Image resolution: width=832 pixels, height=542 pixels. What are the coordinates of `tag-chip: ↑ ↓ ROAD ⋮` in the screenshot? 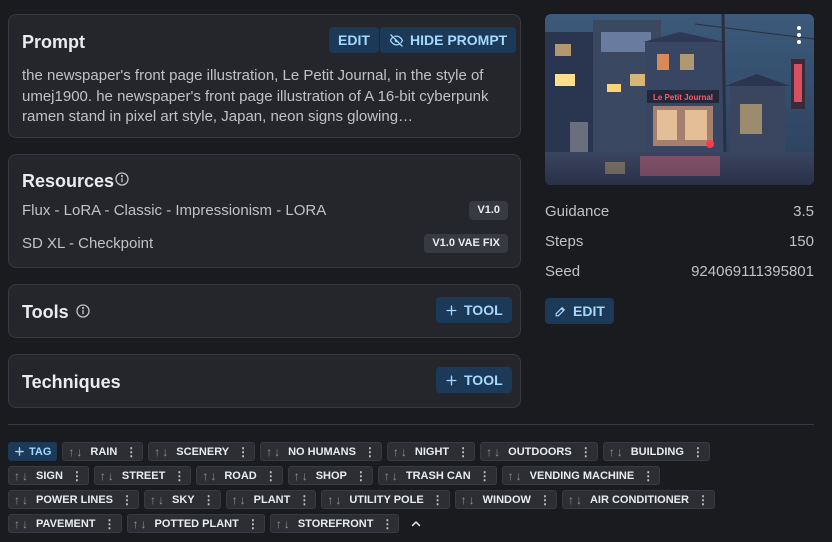 It's located at (239, 475).